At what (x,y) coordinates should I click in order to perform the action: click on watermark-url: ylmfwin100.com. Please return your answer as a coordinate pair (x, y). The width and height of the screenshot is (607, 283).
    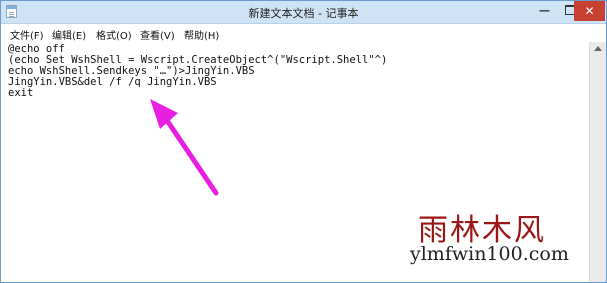
    Looking at the image, I should click on (489, 254).